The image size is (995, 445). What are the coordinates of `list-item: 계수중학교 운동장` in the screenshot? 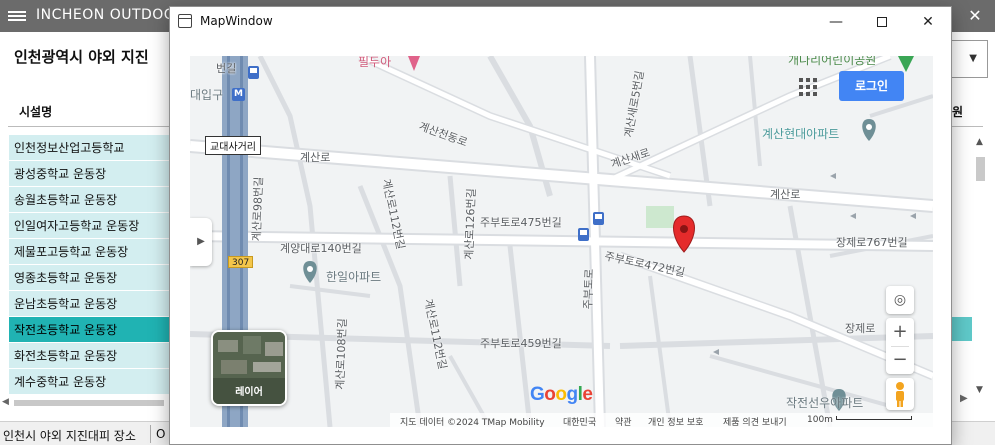 It's located at (89, 382).